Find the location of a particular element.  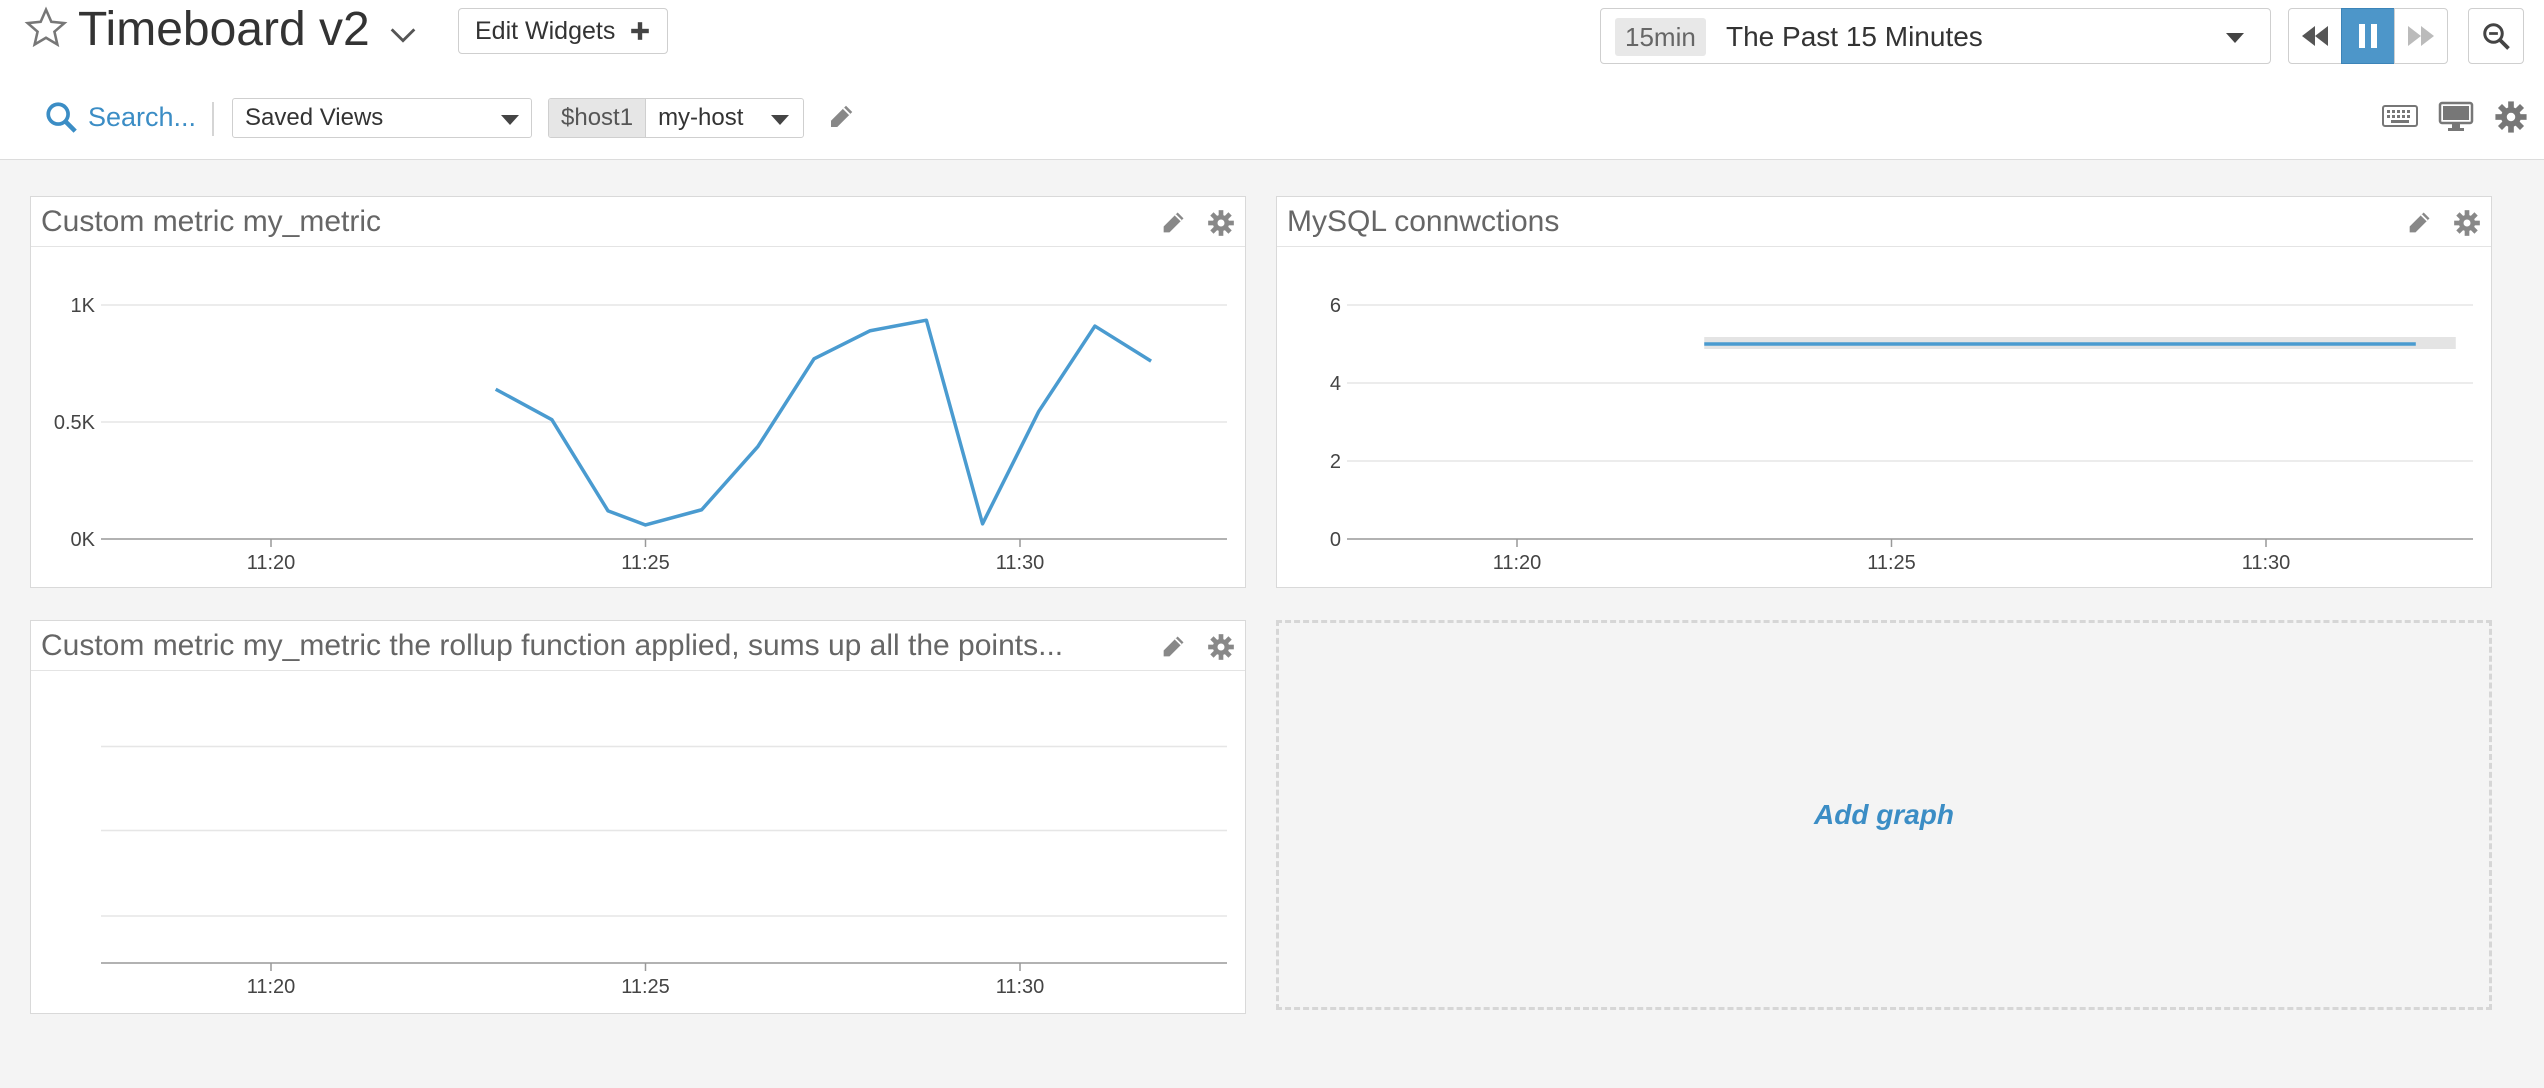

time-range-selector: 15min The Past 15 Minutes is located at coordinates (1935, 36).